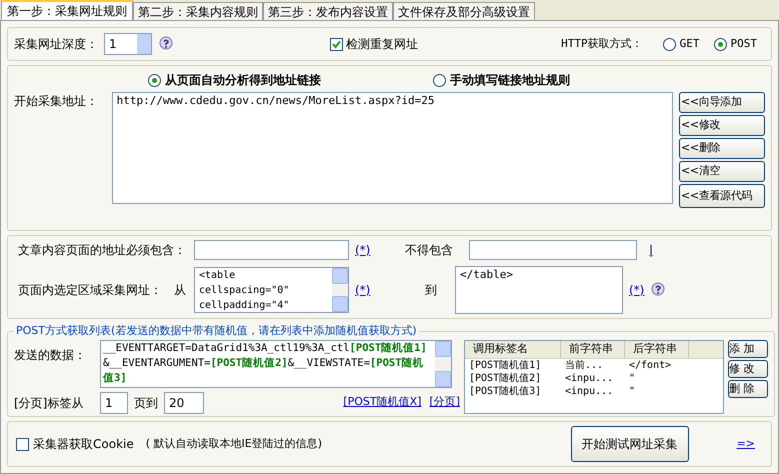 The width and height of the screenshot is (779, 474). Describe the element at coordinates (50, 355) in the screenshot. I see `post-data-label: 发送的数据：` at that location.